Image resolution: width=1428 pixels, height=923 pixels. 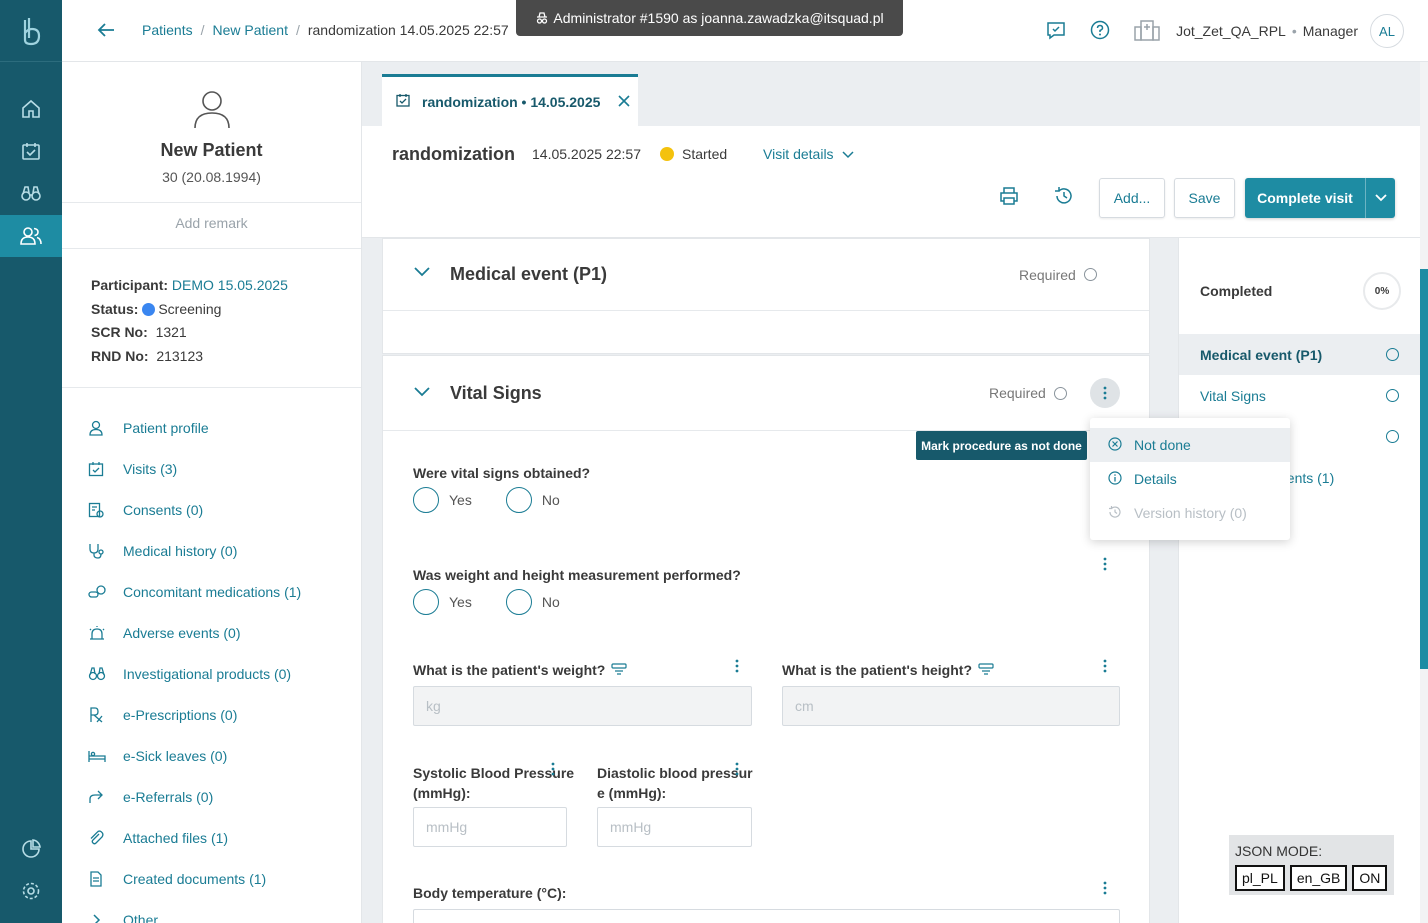 What do you see at coordinates (1105, 393) in the screenshot?
I see `section-kebab-menu-icon` at bounding box center [1105, 393].